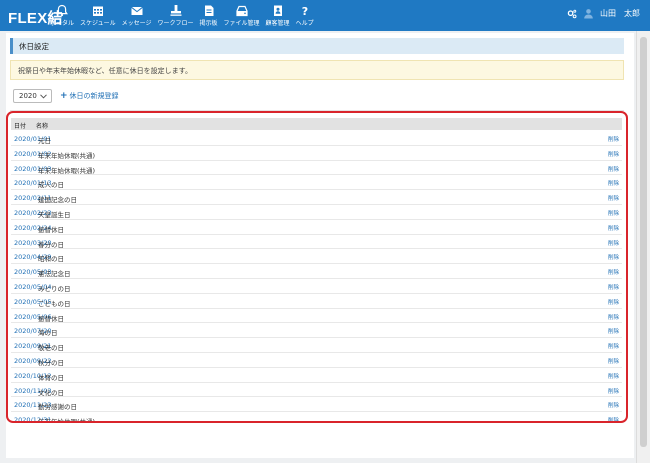 The image size is (650, 463). I want to click on calendar-icon, so click(97, 11).